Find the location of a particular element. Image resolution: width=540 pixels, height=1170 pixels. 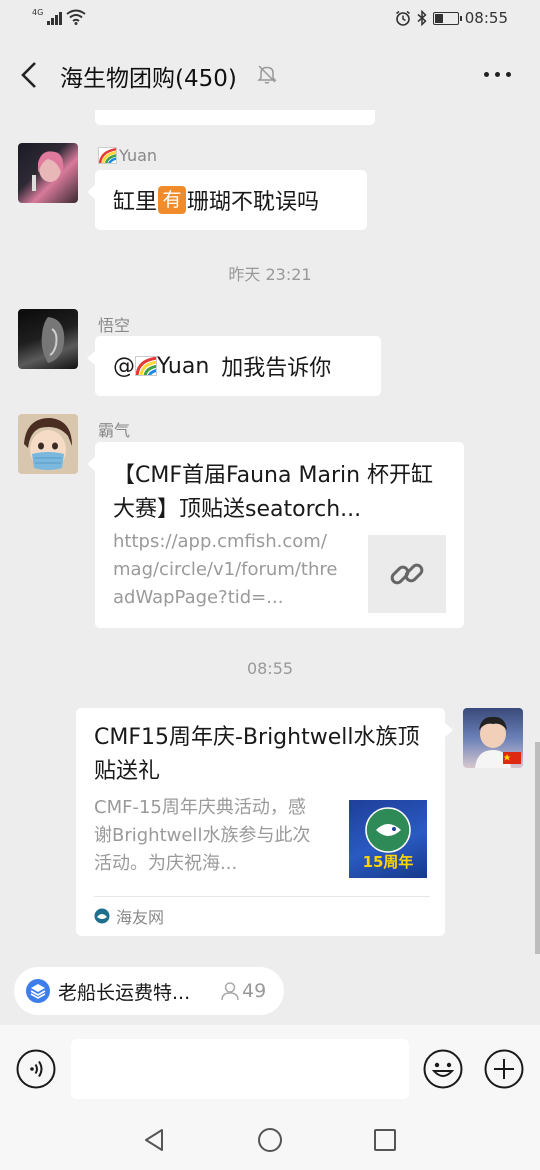

message-text-start: 缸里 is located at coordinates (135, 202).